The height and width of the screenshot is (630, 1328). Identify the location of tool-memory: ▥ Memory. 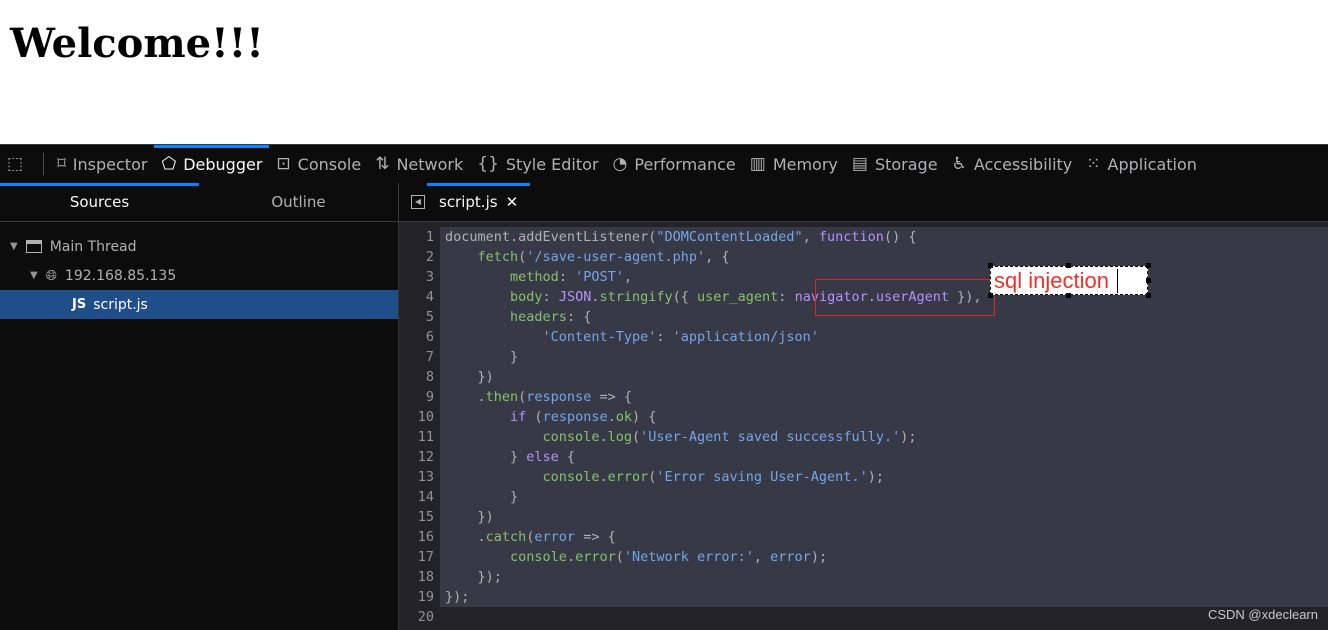
(794, 164).